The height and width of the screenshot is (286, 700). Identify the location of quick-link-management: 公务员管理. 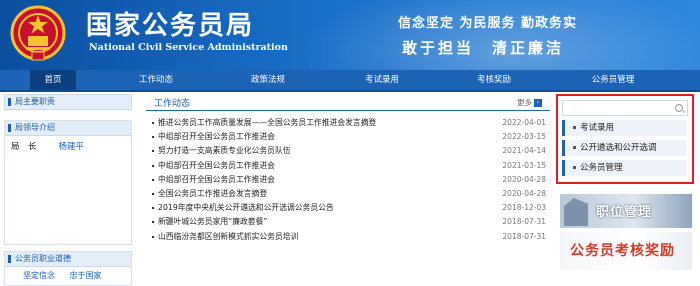
(624, 168).